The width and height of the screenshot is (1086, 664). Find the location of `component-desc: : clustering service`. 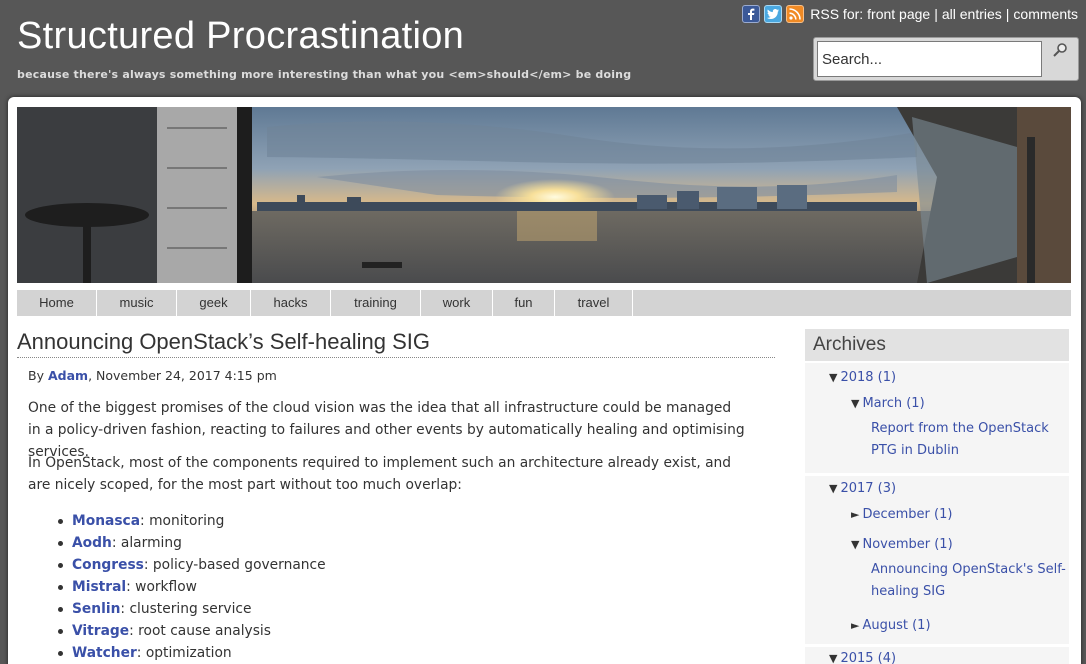

component-desc: : clustering service is located at coordinates (186, 609).